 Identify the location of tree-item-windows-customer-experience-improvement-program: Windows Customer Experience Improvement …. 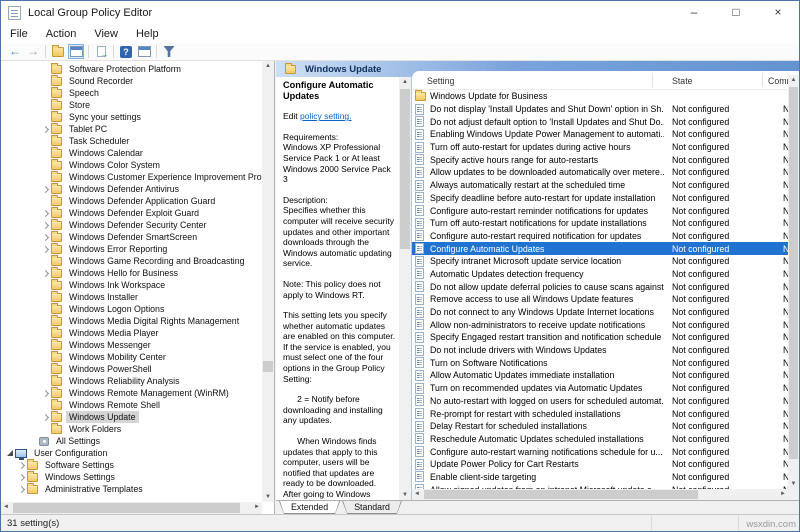
(131, 176).